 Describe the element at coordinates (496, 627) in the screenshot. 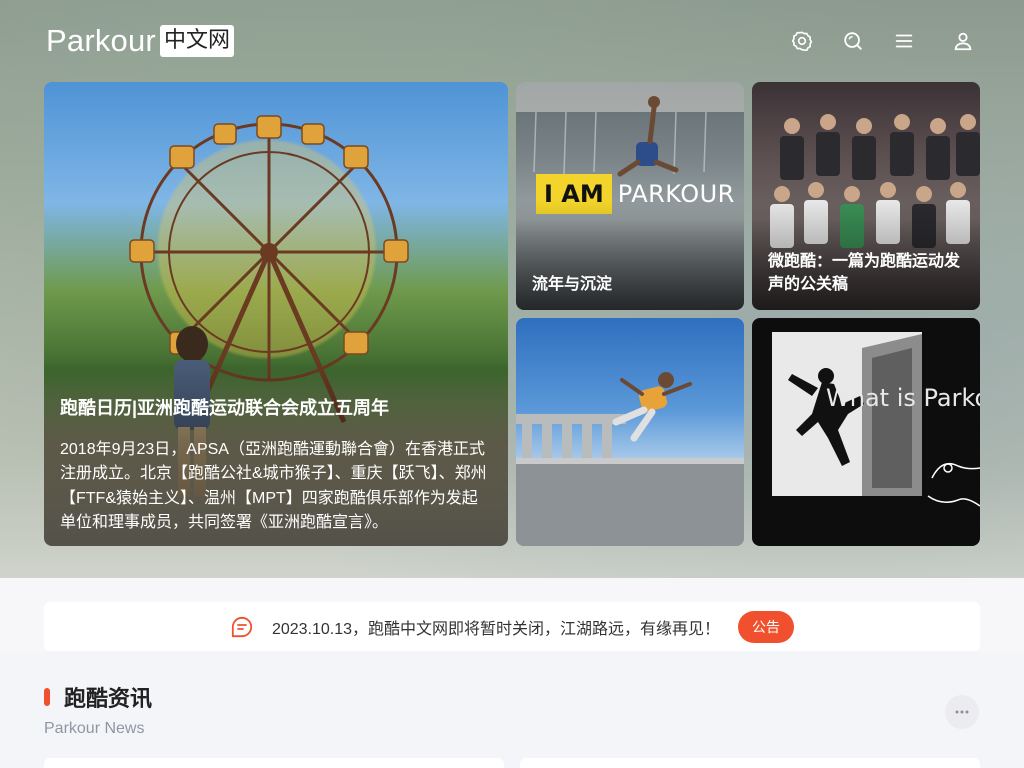

I see `announcement-text: 2023.10.13，跑酷中文网即将暂时关闭，江湖路远，有缘再见！` at that location.